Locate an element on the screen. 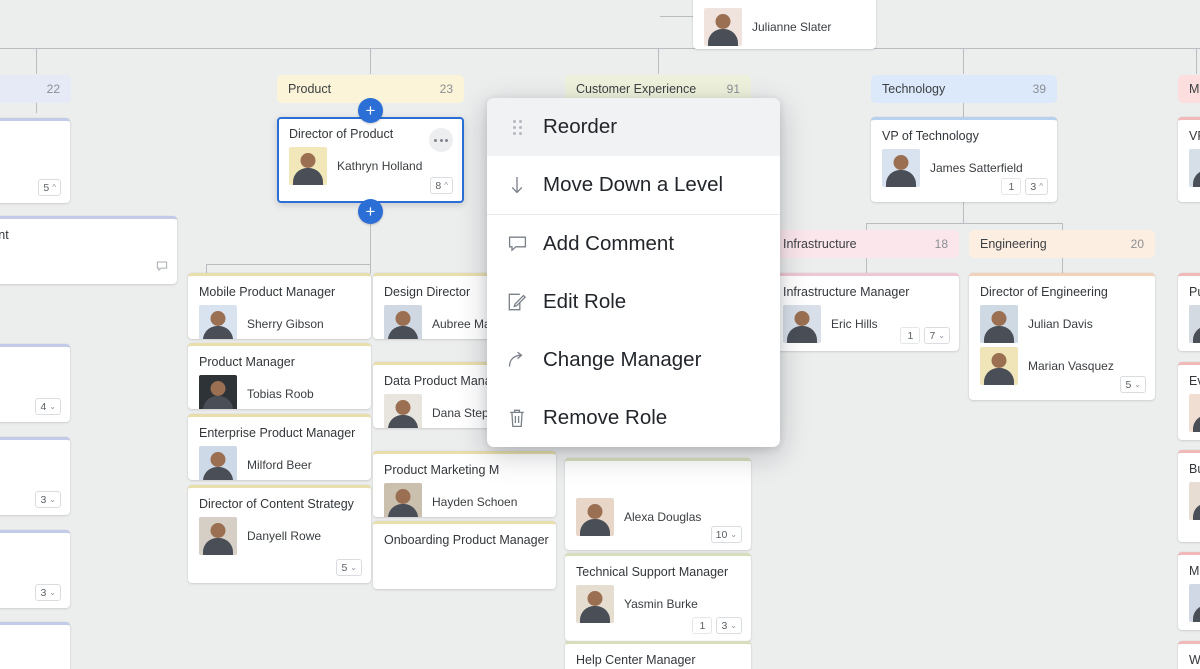 The height and width of the screenshot is (669, 1200). person-card: Julianne Slater is located at coordinates (784, 24).